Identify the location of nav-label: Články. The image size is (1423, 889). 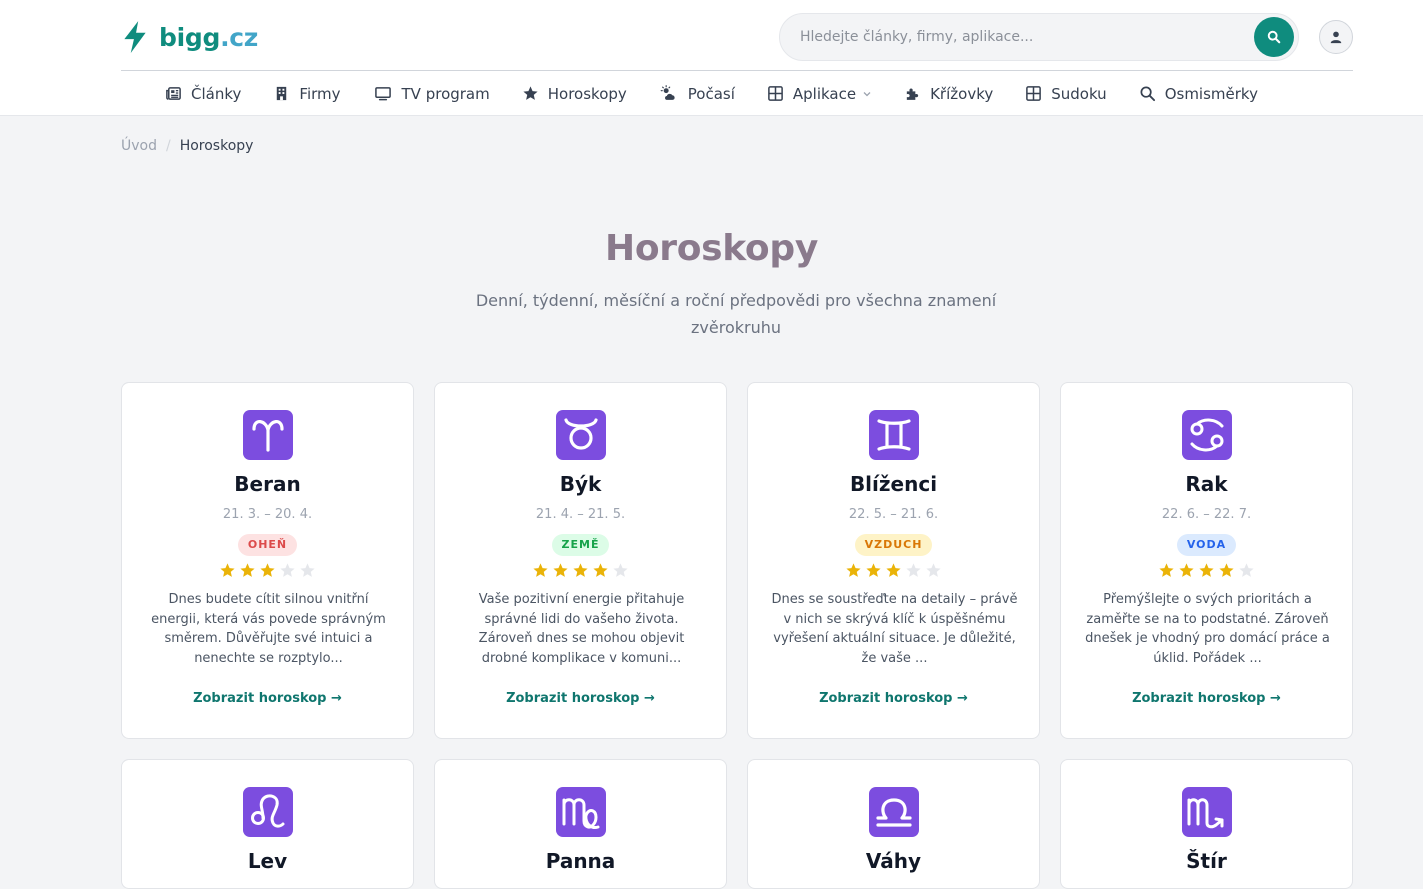
(216, 93).